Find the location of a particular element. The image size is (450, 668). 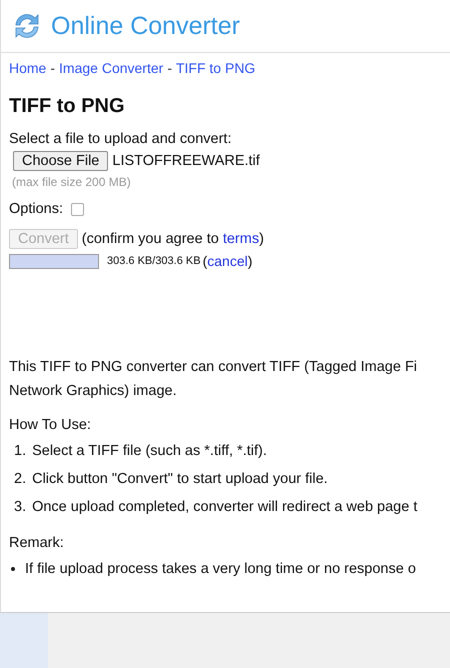

progress-reading: 303.6 KB/303.6 KB is located at coordinates (154, 261).